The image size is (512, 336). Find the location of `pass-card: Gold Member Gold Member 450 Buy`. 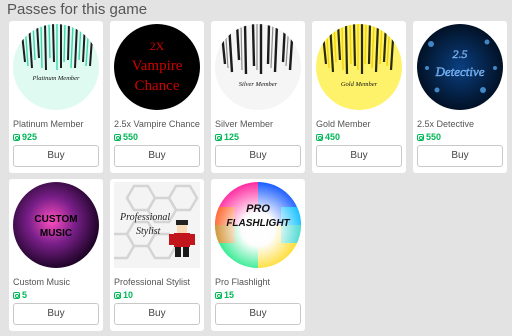

pass-card: Gold Member Gold Member 450 Buy is located at coordinates (359, 97).